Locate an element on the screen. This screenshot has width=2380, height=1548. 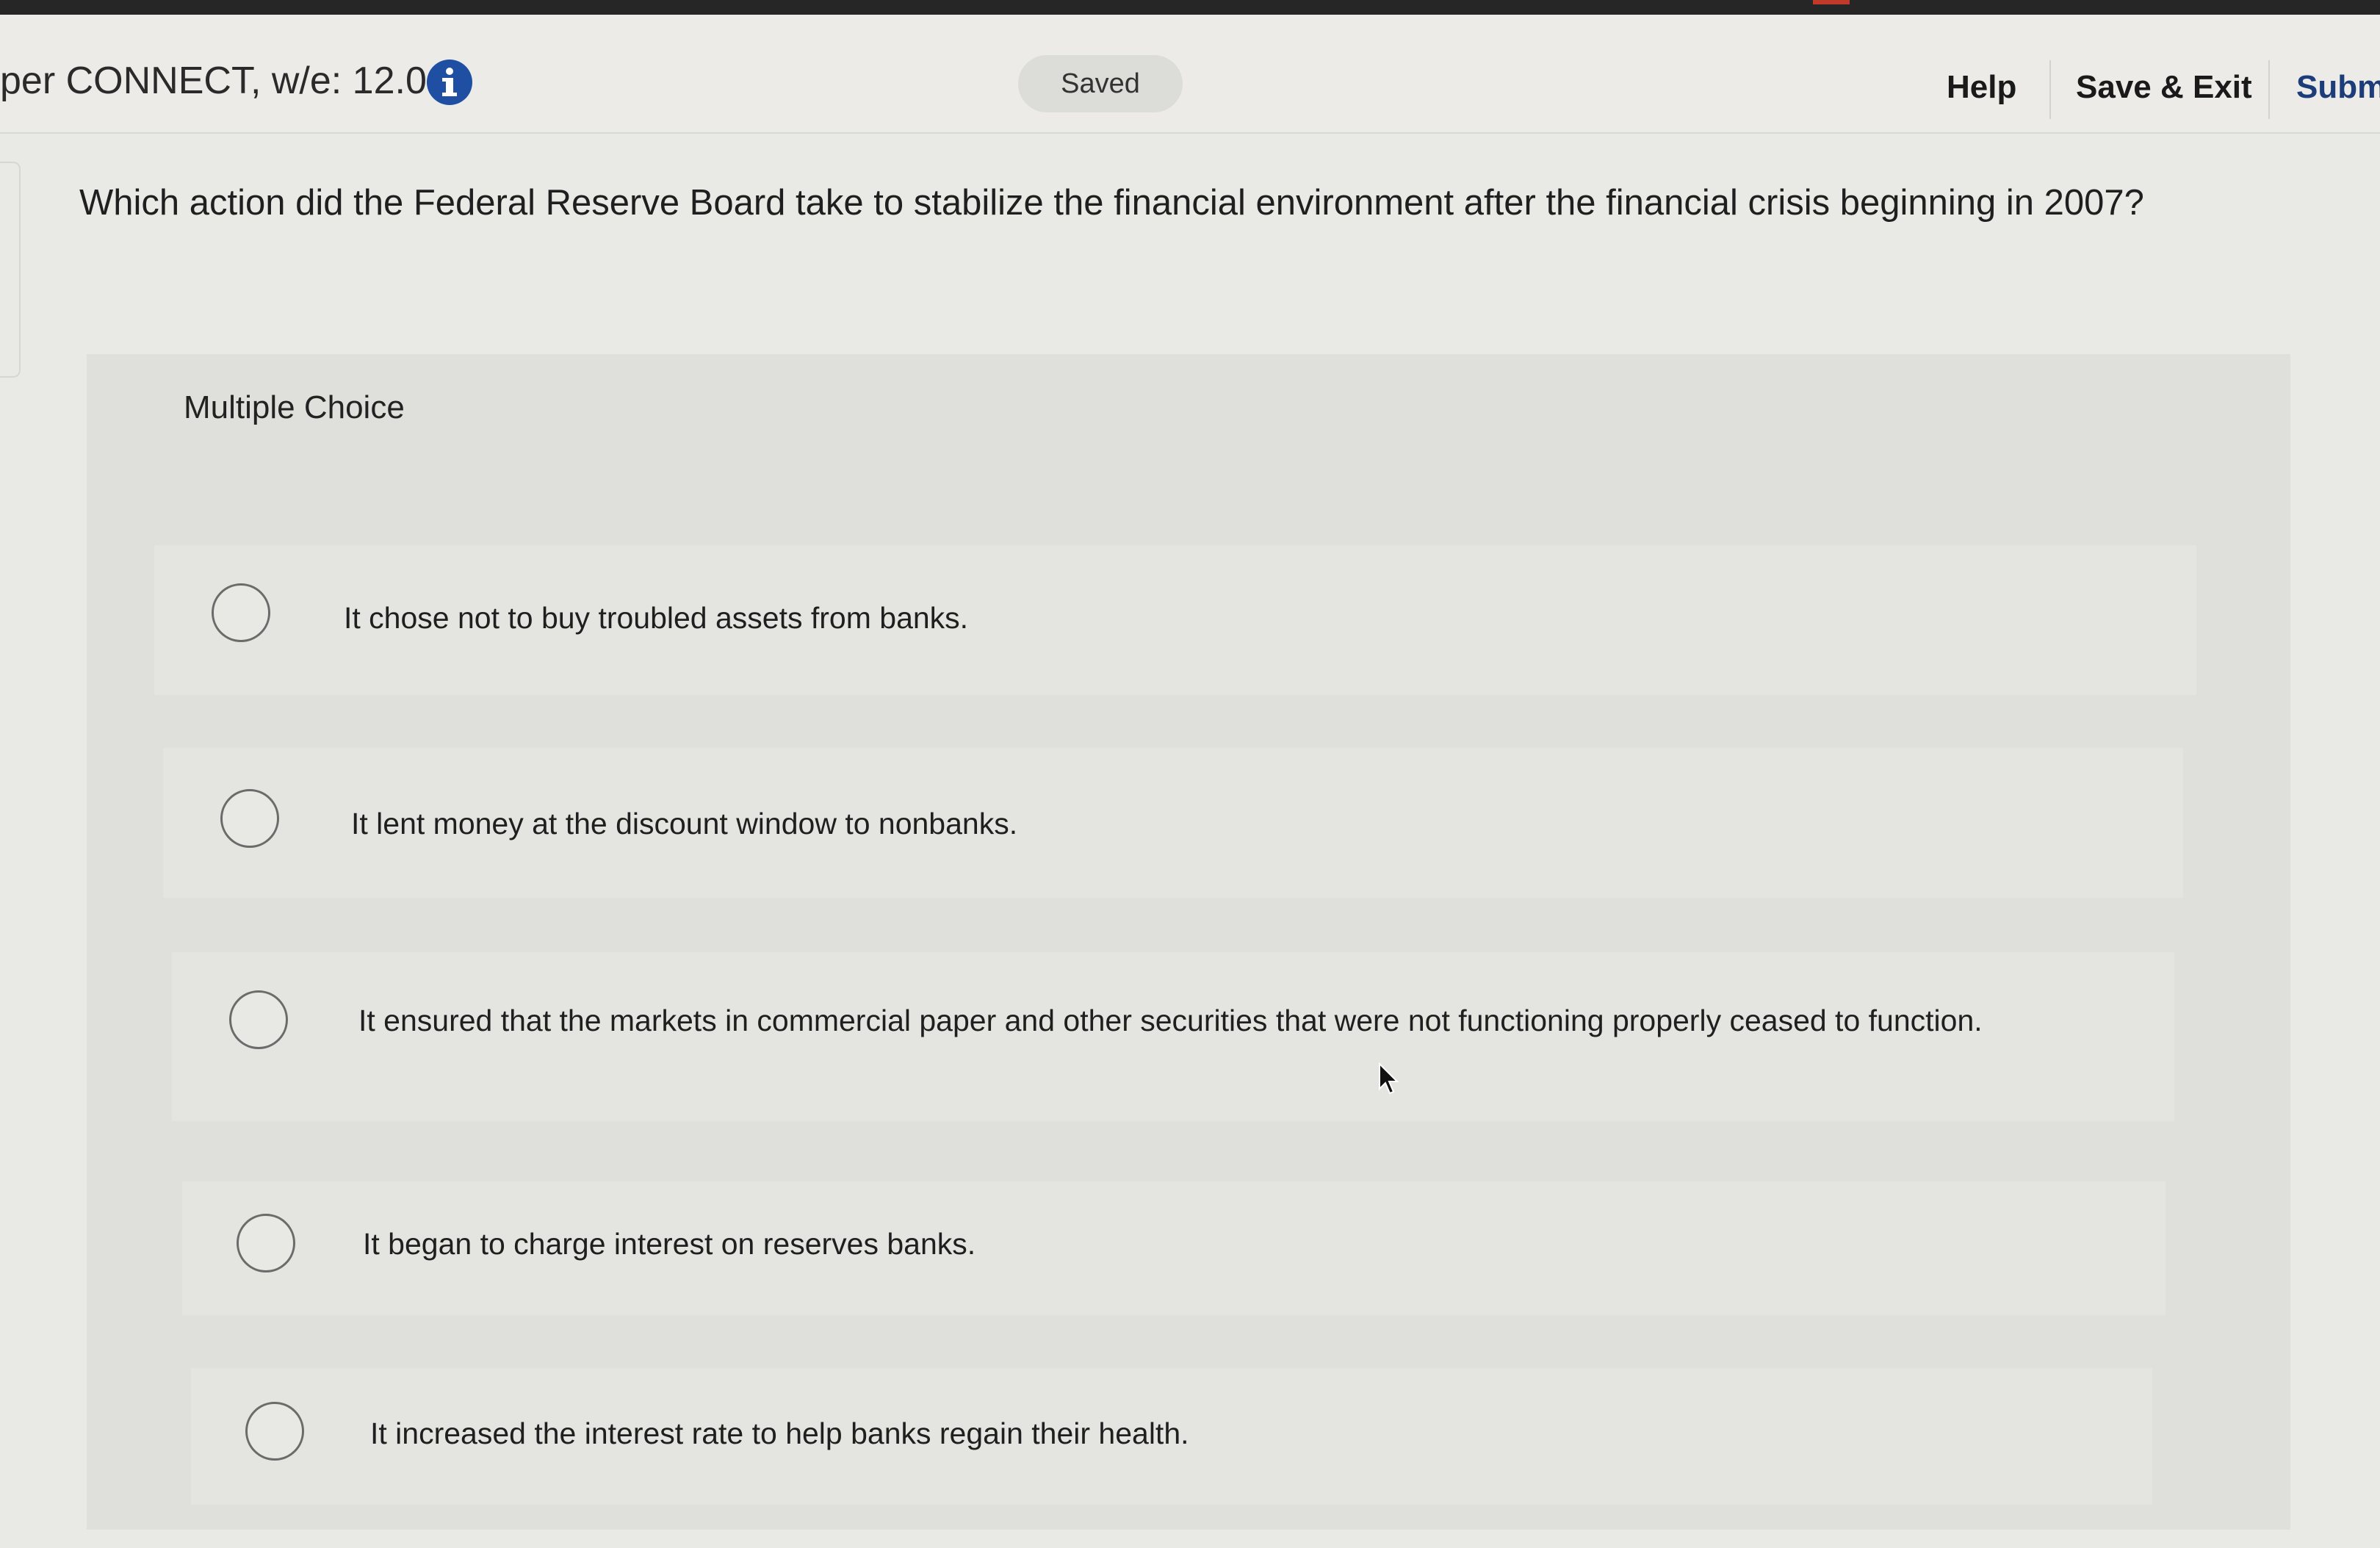
help-button: Help is located at coordinates (1982, 88).